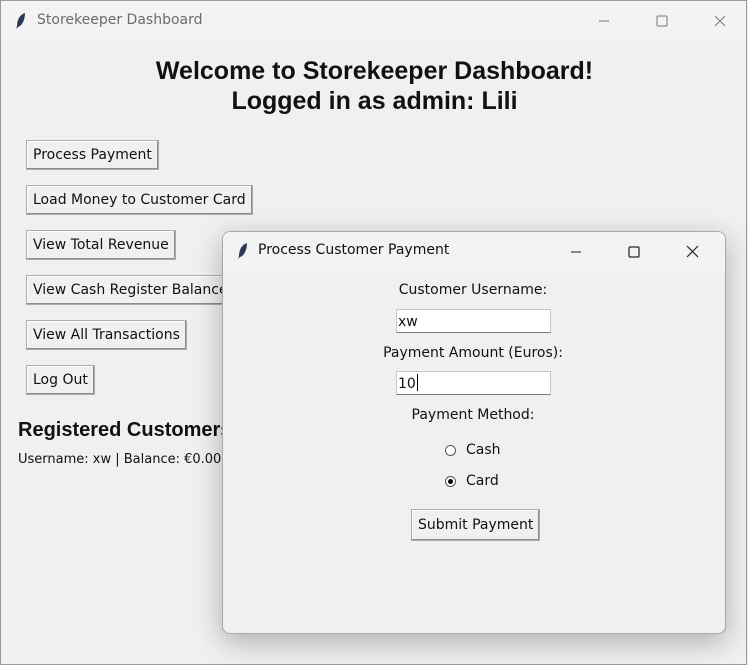  Describe the element at coordinates (120, 459) in the screenshot. I see `customer-list-item: Username: xw | Balance: €0.00` at that location.